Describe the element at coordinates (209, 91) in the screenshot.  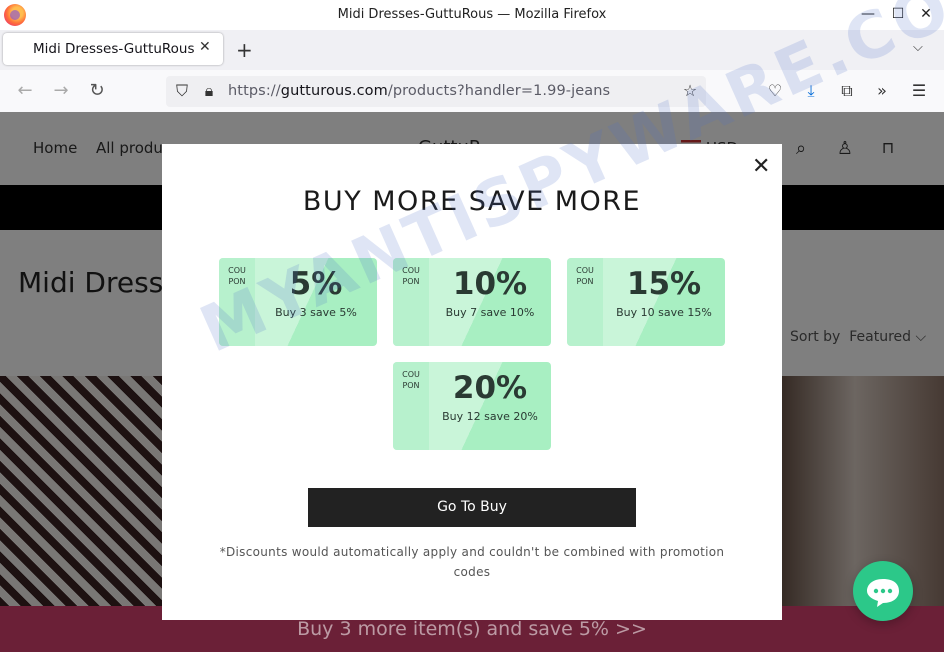
I see `lock-icon: 🔒︎` at that location.